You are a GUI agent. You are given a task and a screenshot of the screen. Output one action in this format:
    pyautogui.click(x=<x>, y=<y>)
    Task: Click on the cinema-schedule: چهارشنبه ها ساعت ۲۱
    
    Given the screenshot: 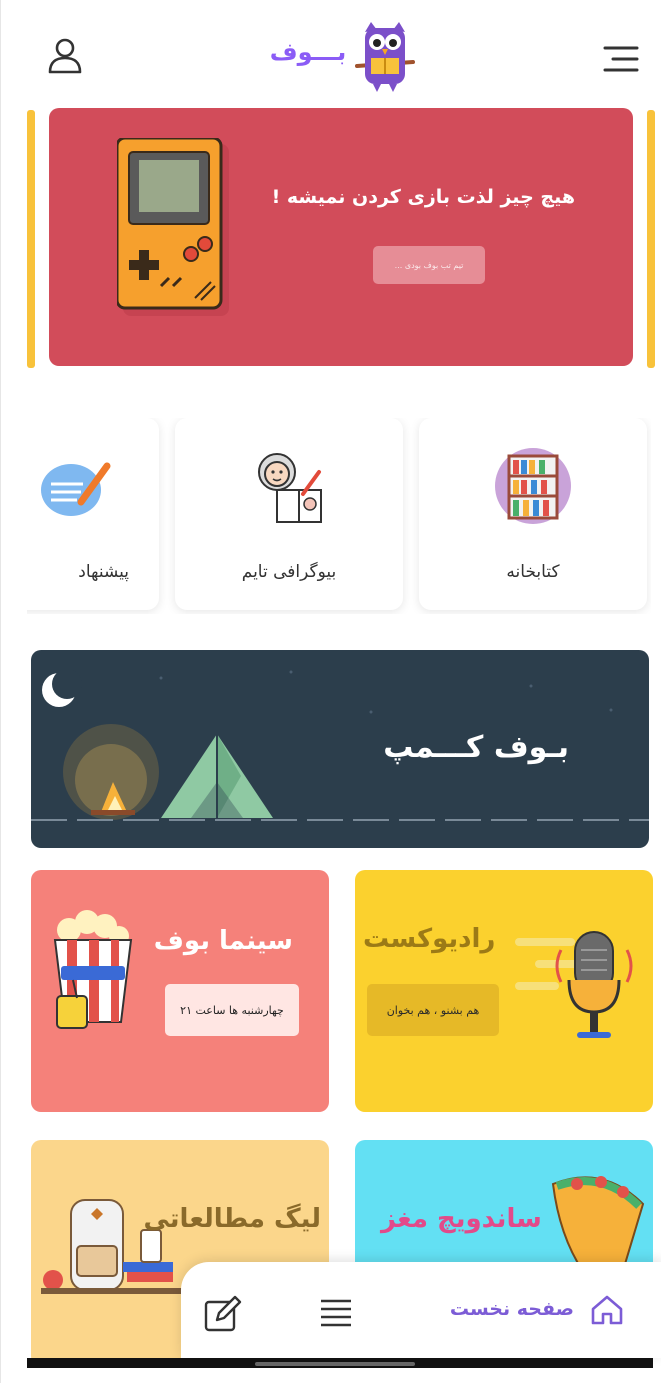 What is the action you would take?
    pyautogui.click(x=232, y=1010)
    